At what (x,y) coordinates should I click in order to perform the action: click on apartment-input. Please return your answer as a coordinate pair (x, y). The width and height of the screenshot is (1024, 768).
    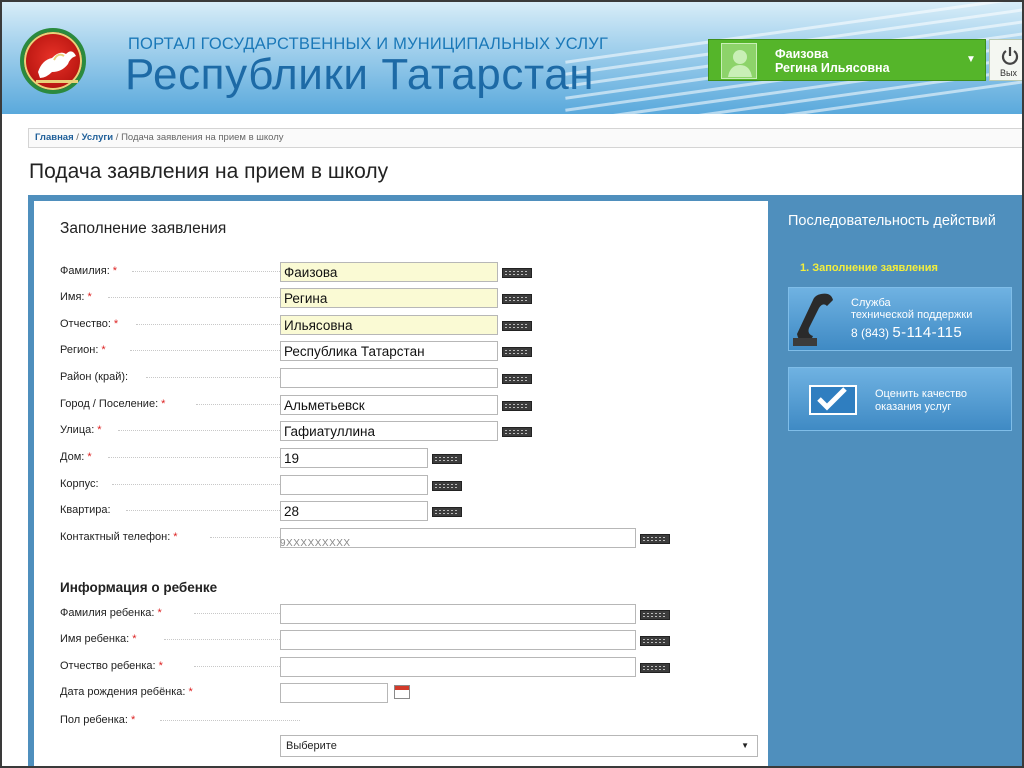
    Looking at the image, I should click on (354, 511).